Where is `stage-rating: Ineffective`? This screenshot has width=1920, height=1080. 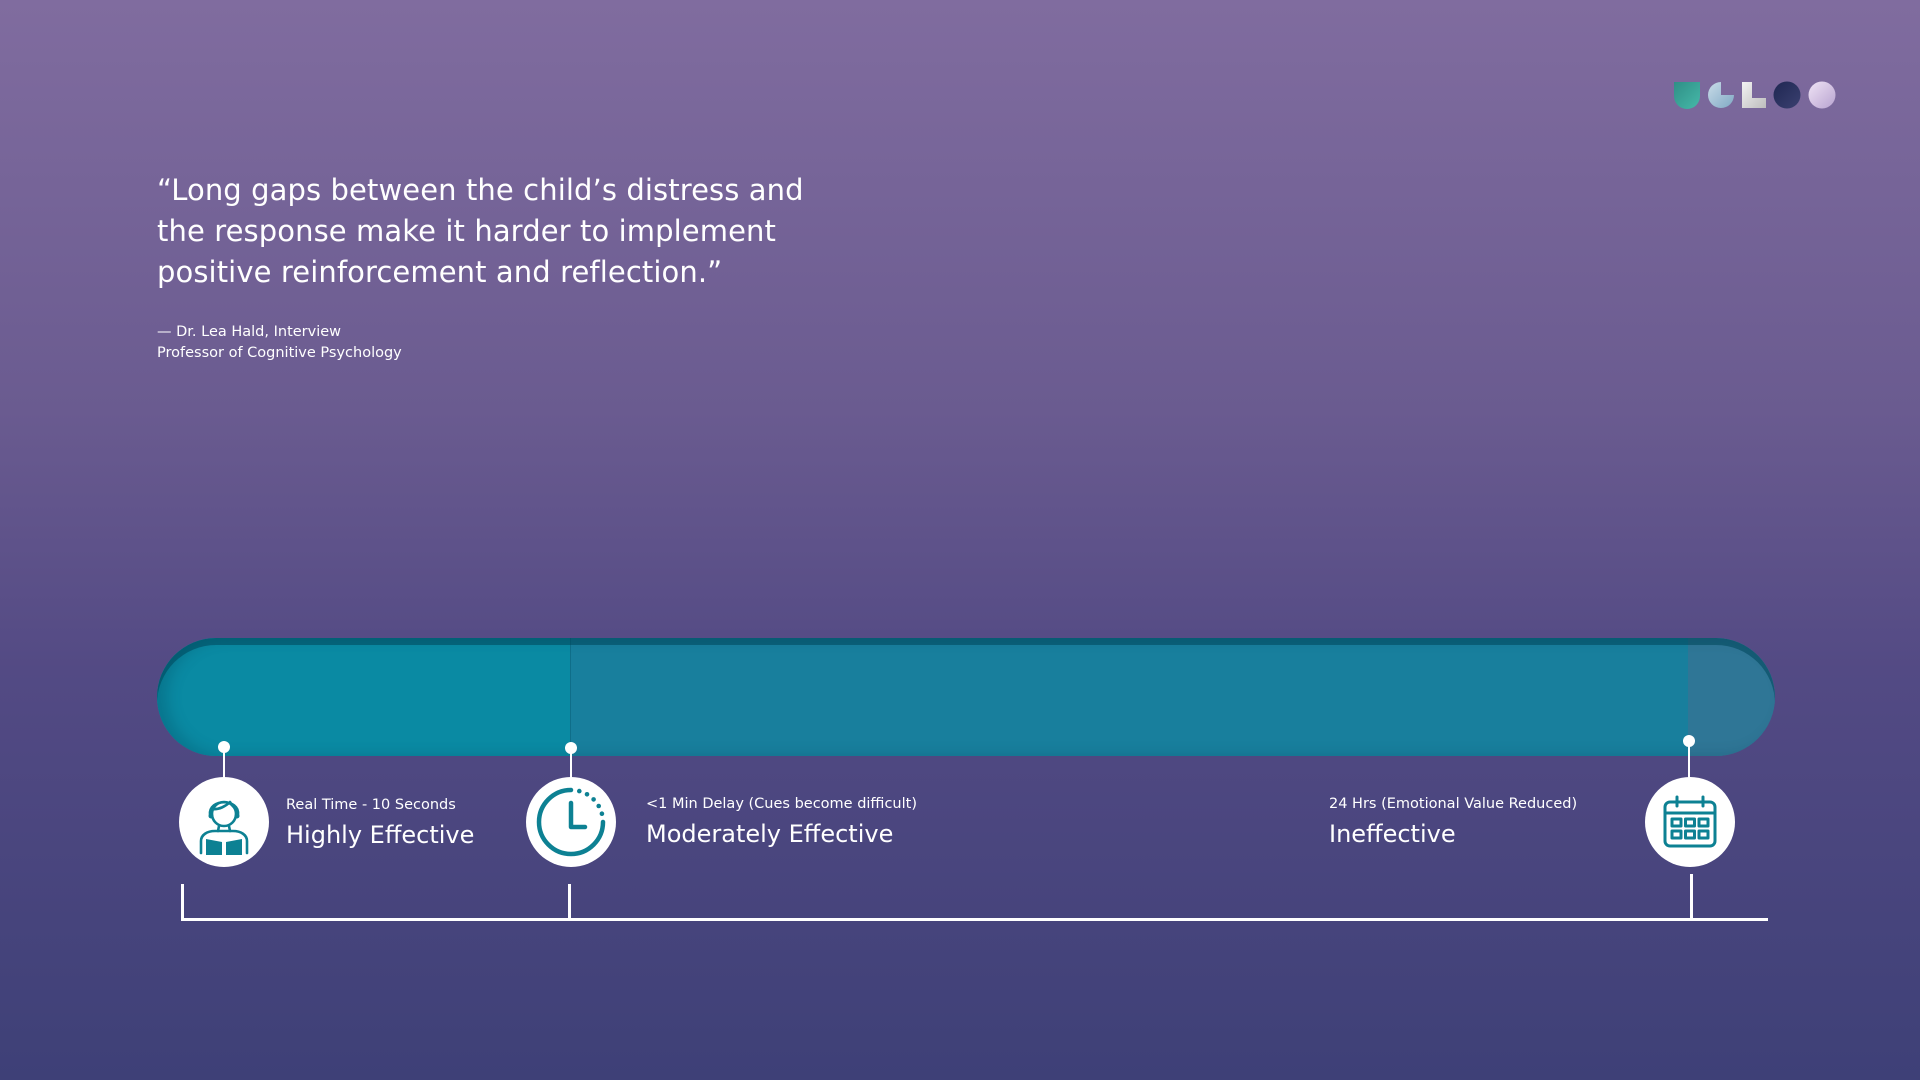
stage-rating: Ineffective is located at coordinates (1392, 834).